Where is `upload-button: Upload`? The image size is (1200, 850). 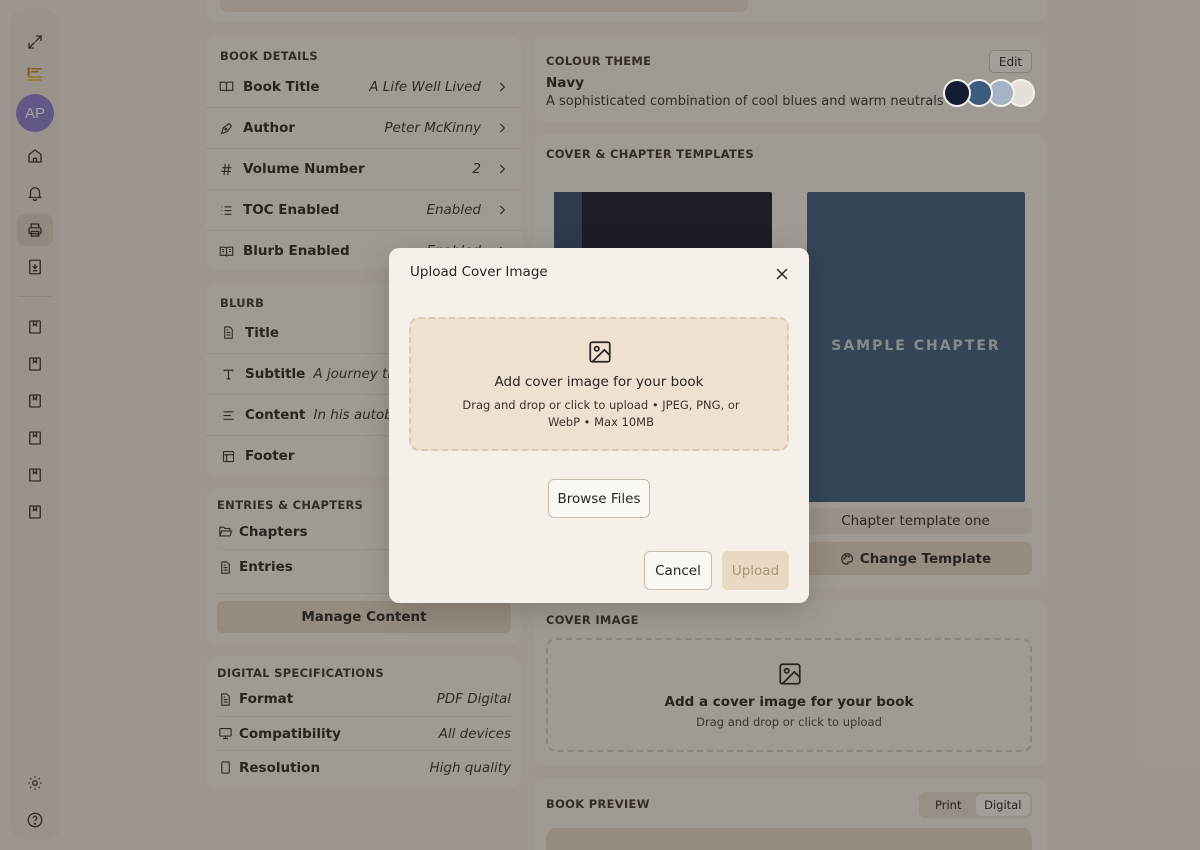
upload-button: Upload is located at coordinates (755, 570).